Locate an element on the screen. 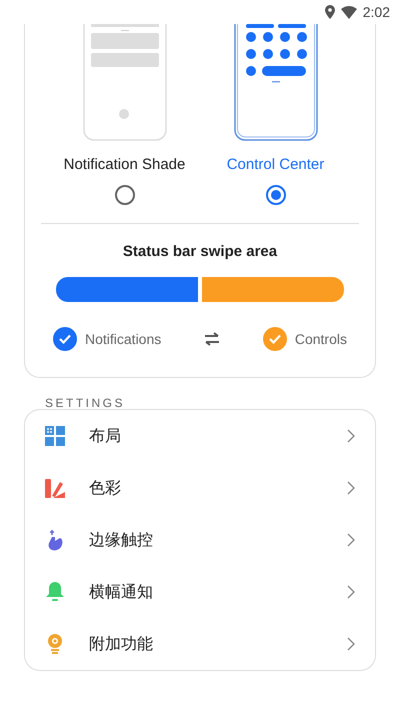  settings-item: 附加功能 is located at coordinates (200, 644).